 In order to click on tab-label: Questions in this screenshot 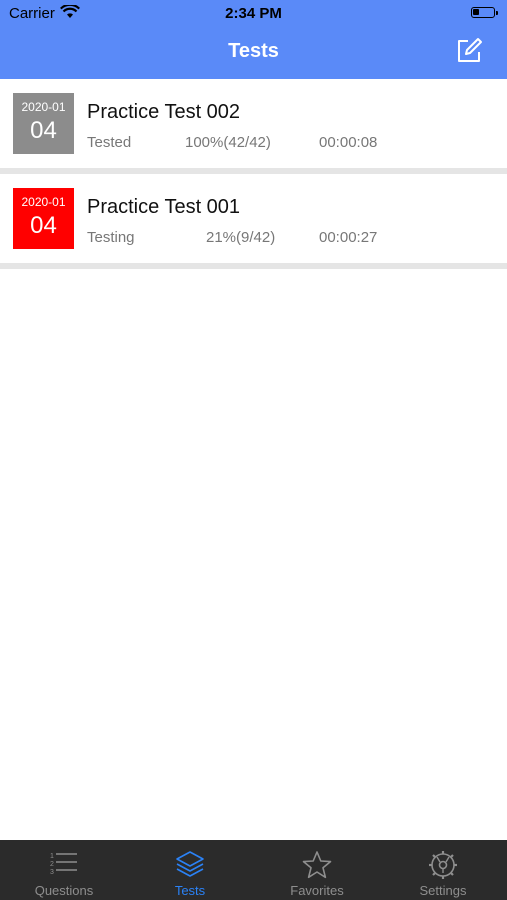, I will do `click(64, 890)`.